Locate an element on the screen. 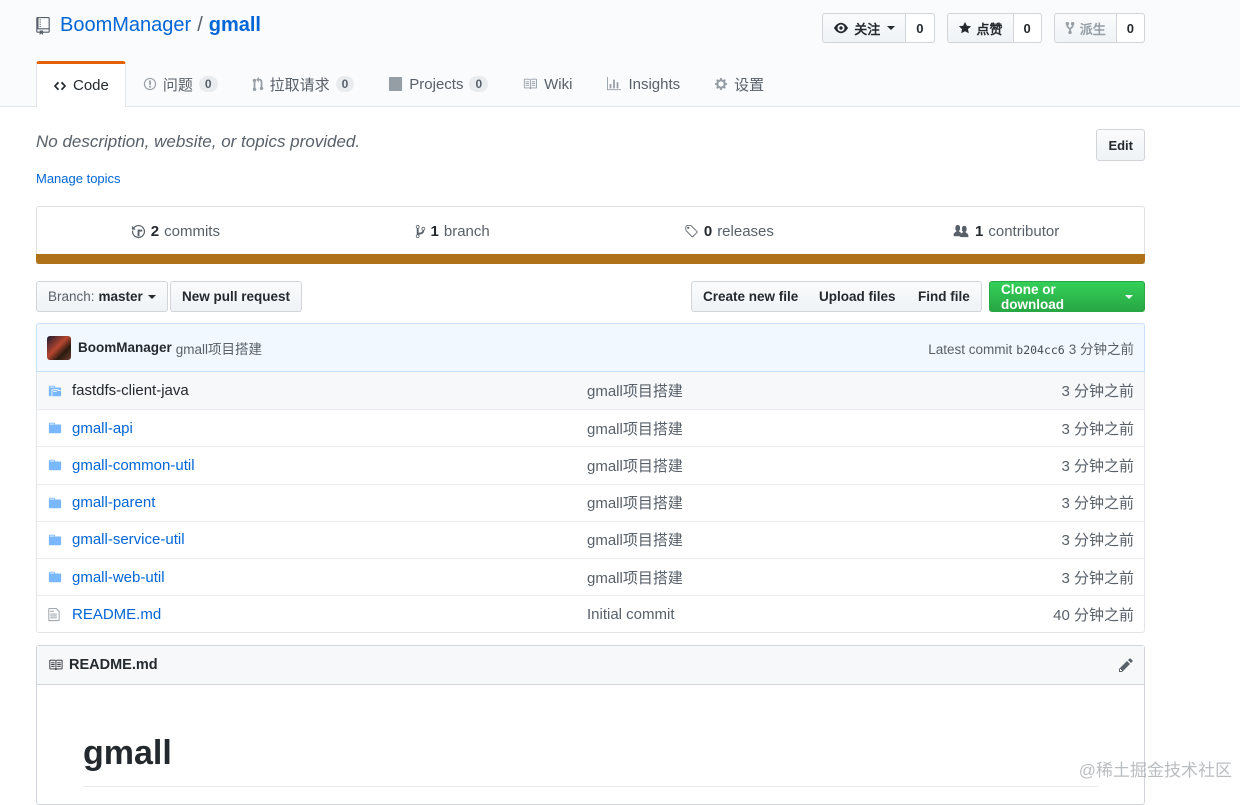 The width and height of the screenshot is (1240, 805). star-group: 点赞 0 is located at coordinates (994, 28).